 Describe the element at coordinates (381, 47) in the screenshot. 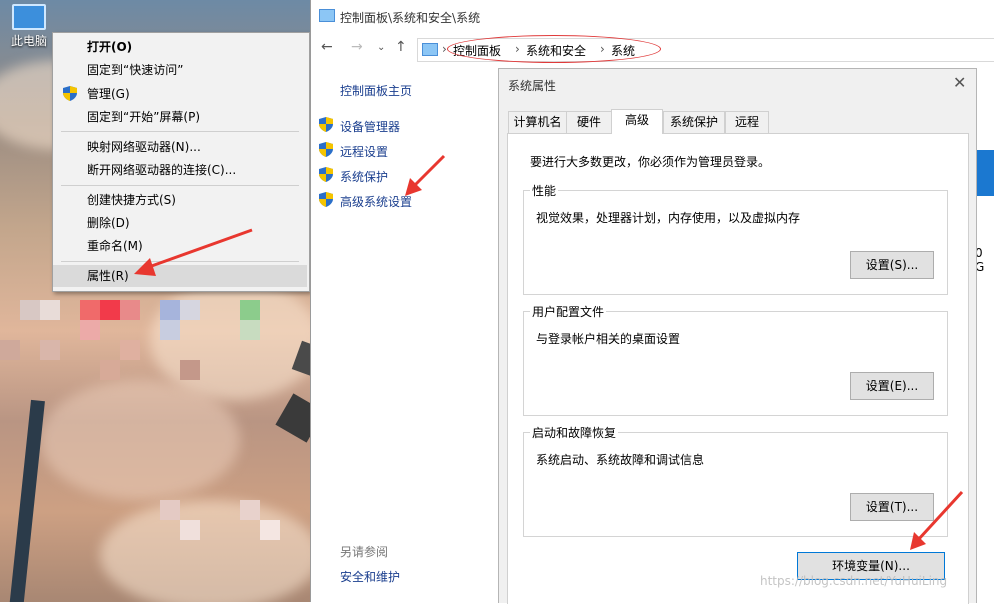

I see `recent-dropdown-icon: ⌄` at that location.